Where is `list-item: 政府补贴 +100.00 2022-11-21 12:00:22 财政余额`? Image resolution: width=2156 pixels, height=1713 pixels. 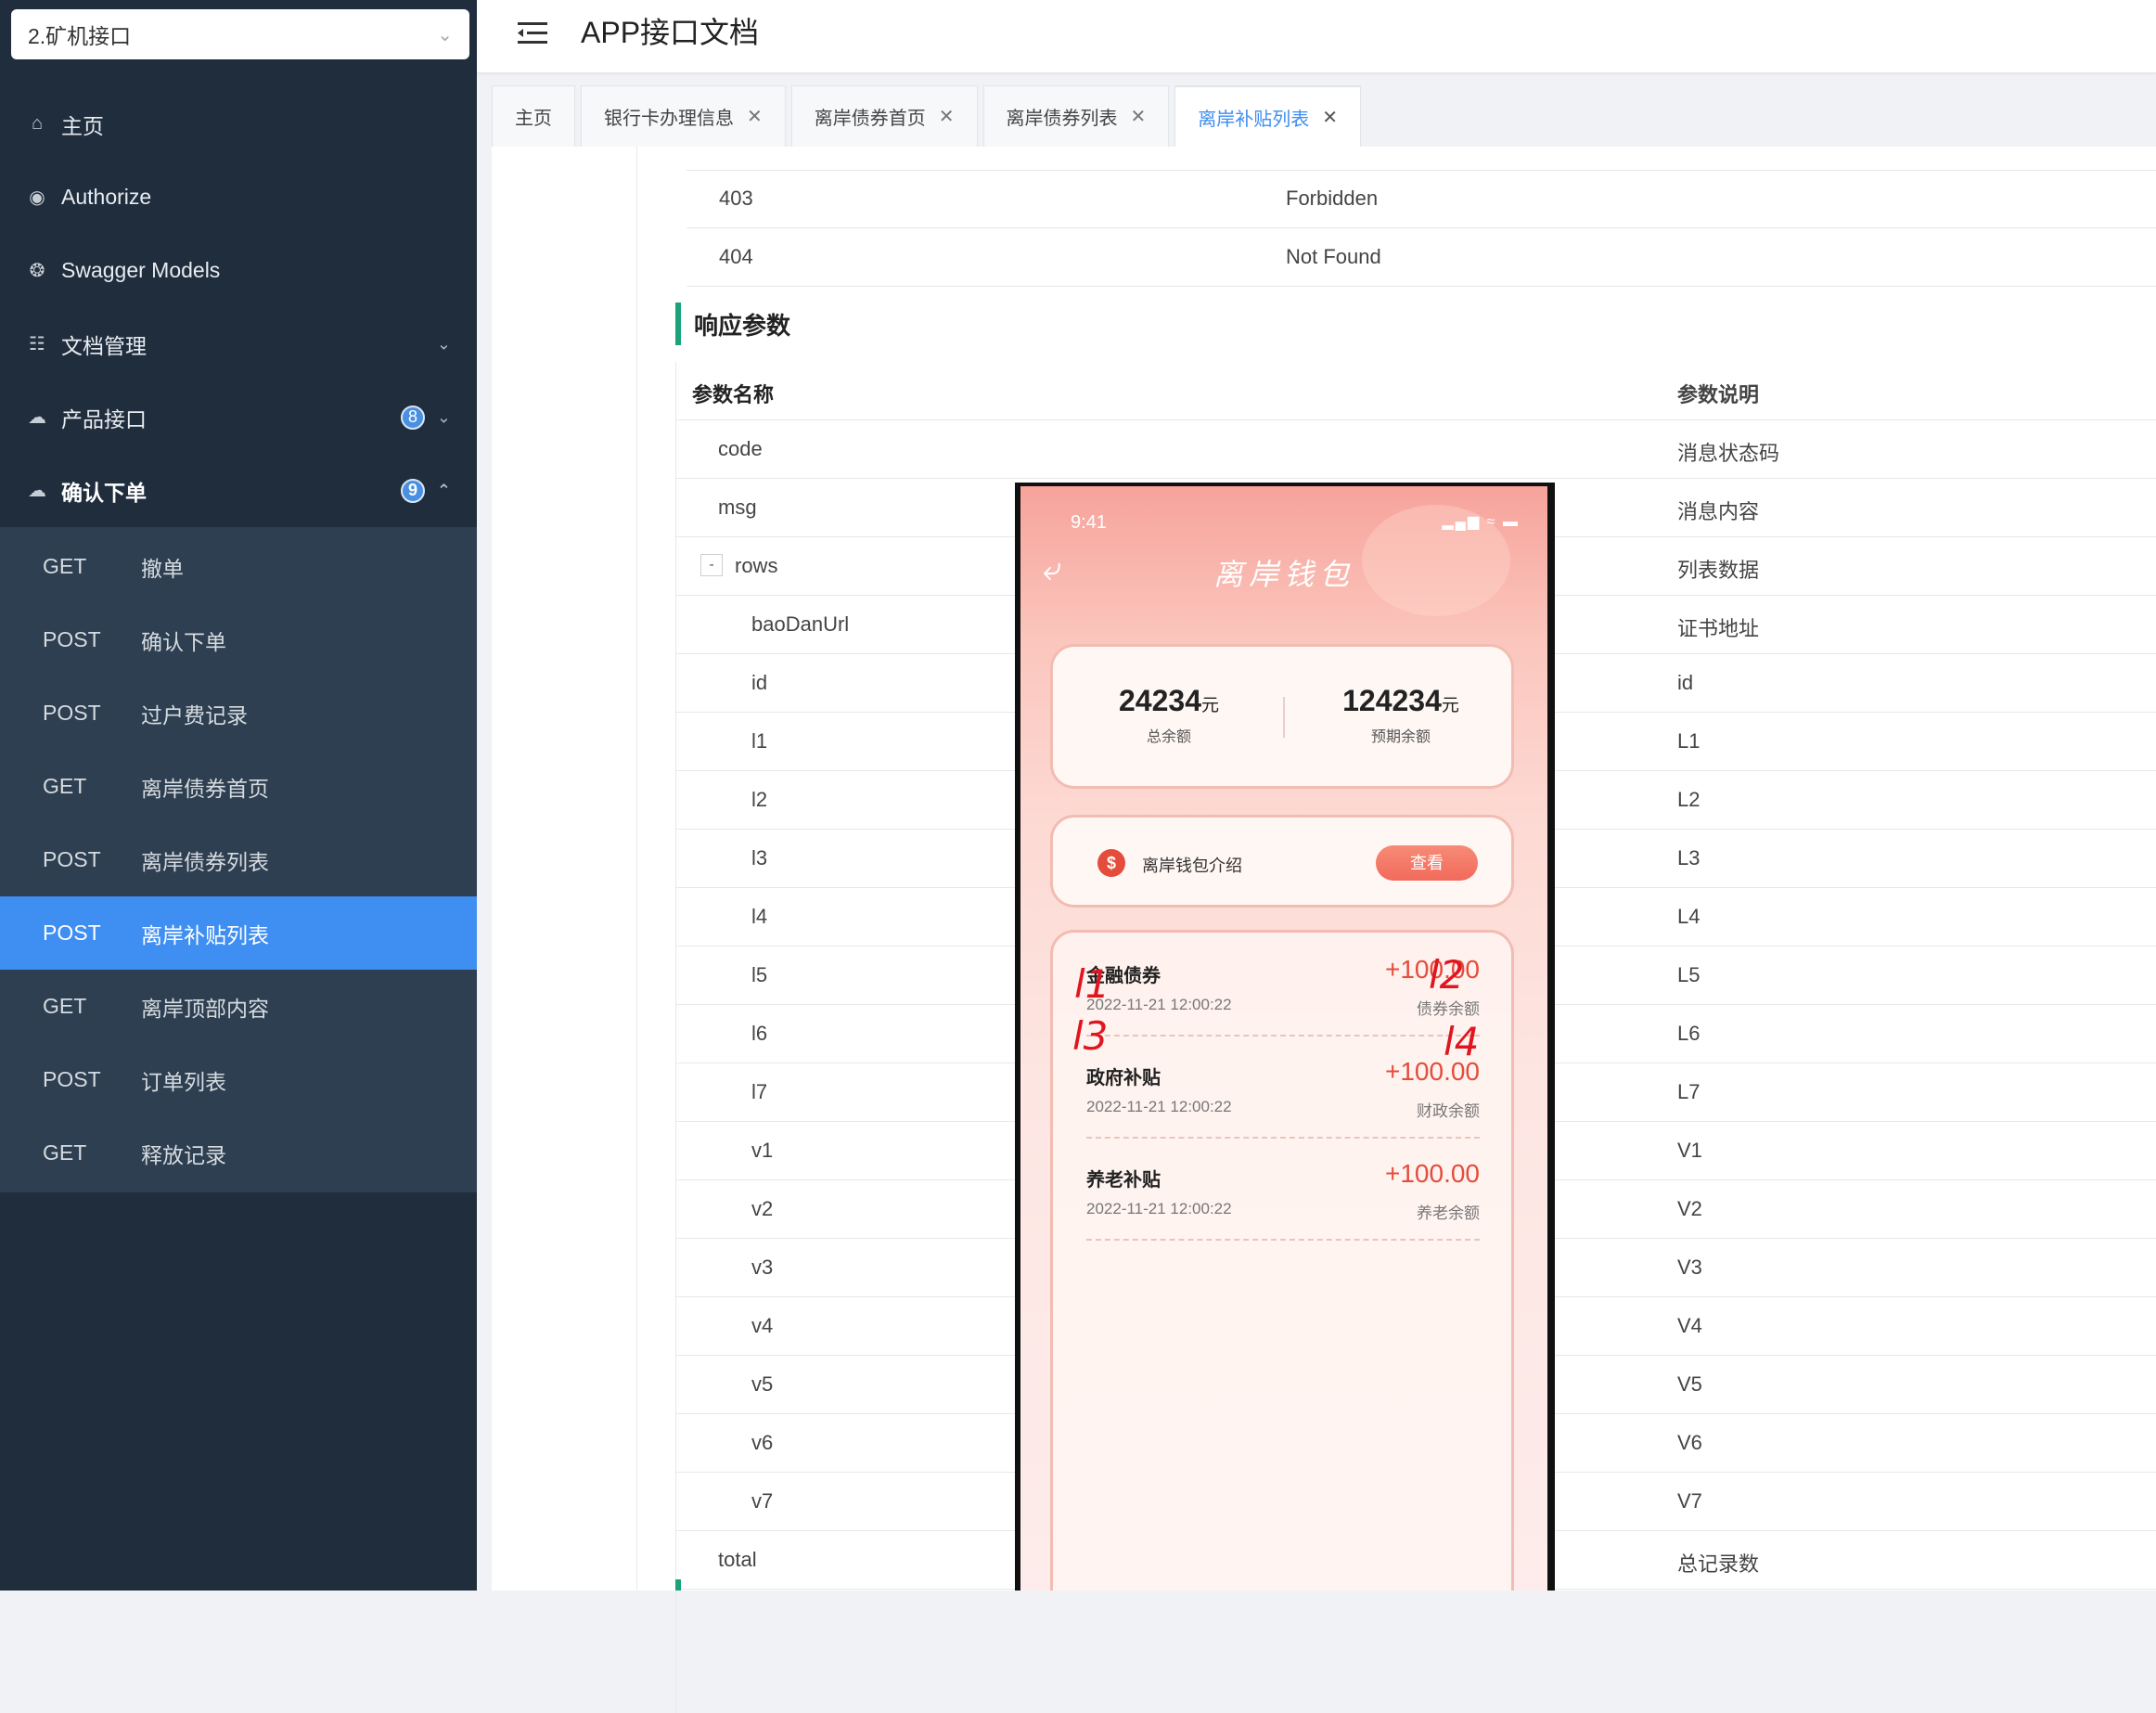 list-item: 政府补贴 +100.00 2022-11-21 12:00:22 财政余额 is located at coordinates (1283, 1087).